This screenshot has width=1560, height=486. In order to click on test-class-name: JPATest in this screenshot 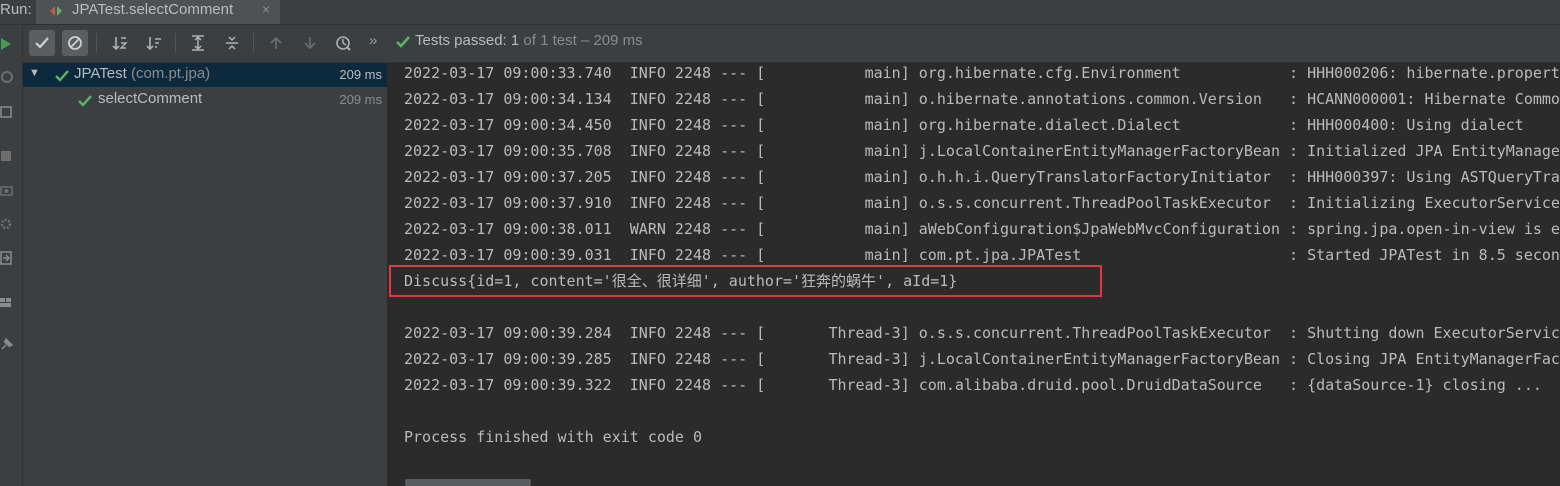, I will do `click(100, 73)`.